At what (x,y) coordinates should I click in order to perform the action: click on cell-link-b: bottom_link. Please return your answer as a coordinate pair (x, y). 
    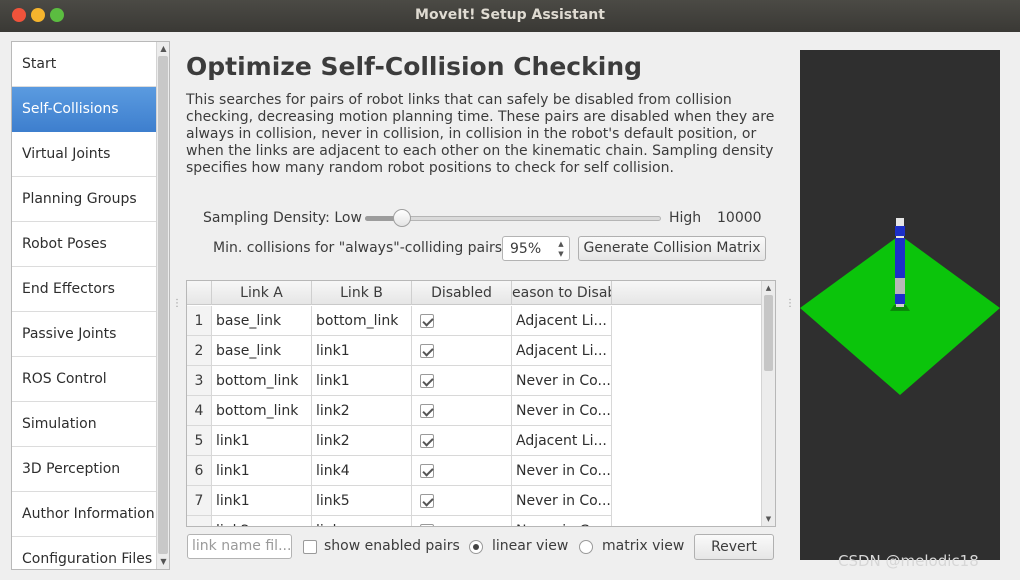
    Looking at the image, I should click on (362, 321).